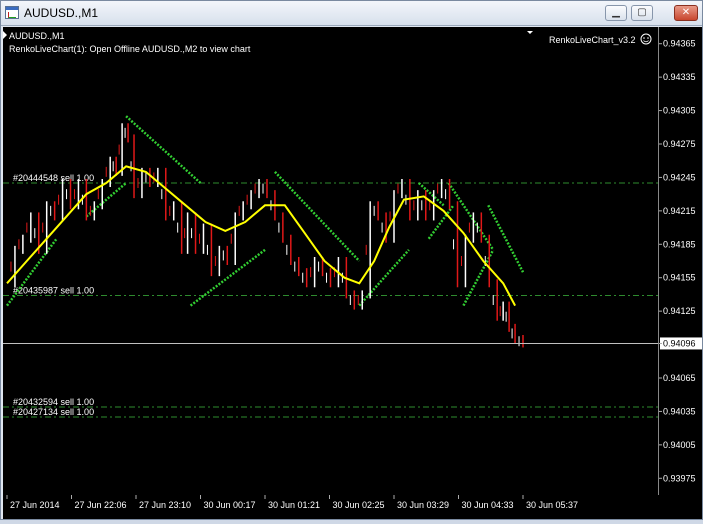 Image resolution: width=703 pixels, height=524 pixels. What do you see at coordinates (616, 13) in the screenshot?
I see `minimize-button: ▁` at bounding box center [616, 13].